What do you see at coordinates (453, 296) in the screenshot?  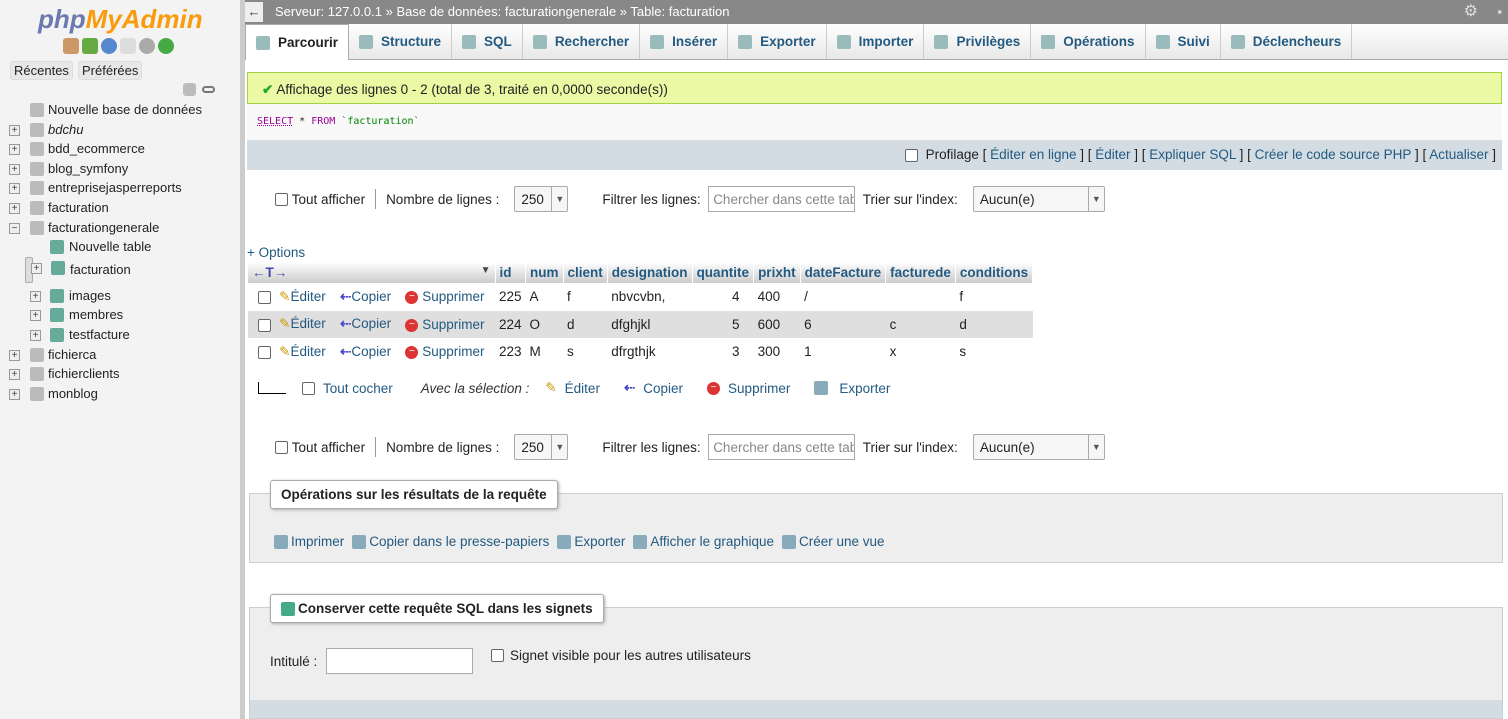 I see `delete-row-button: Supprimer` at bounding box center [453, 296].